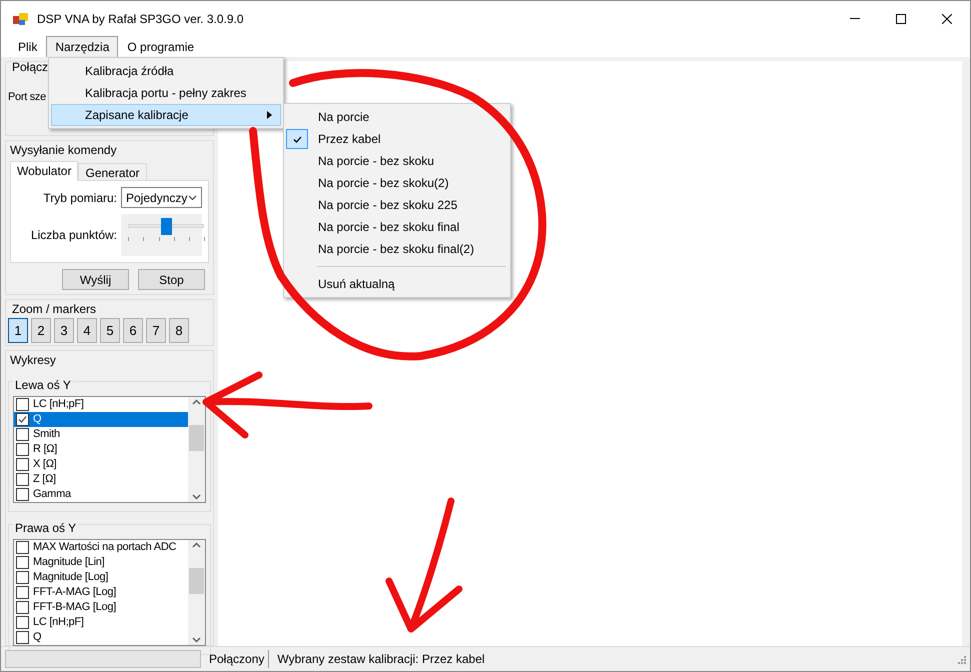 The height and width of the screenshot is (672, 971). Describe the element at coordinates (179, 330) in the screenshot. I see `zoom-button: 8` at that location.